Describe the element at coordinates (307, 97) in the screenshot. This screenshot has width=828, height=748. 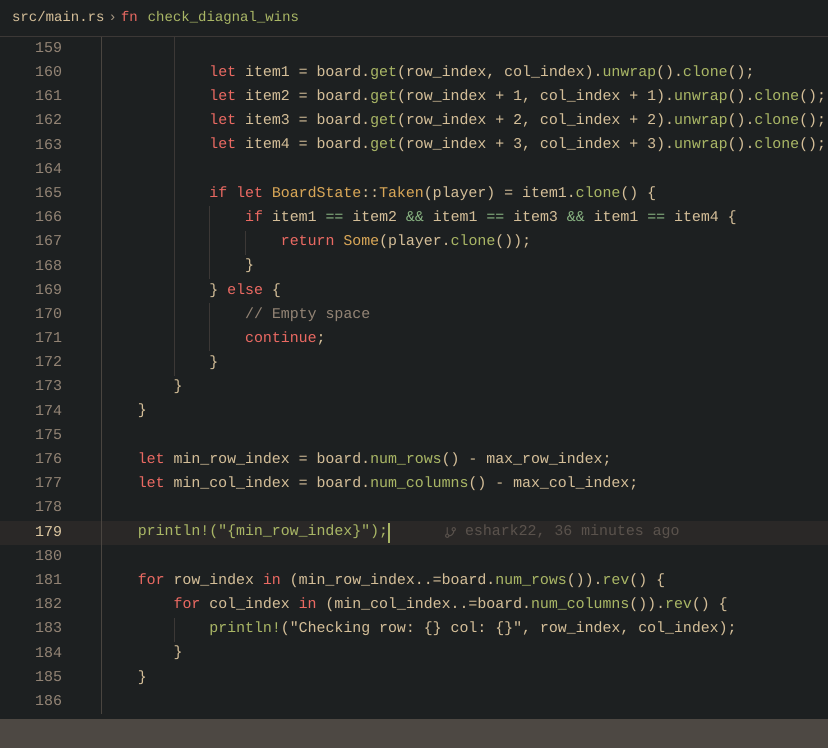
I see `code-text: item2 = board.` at that location.